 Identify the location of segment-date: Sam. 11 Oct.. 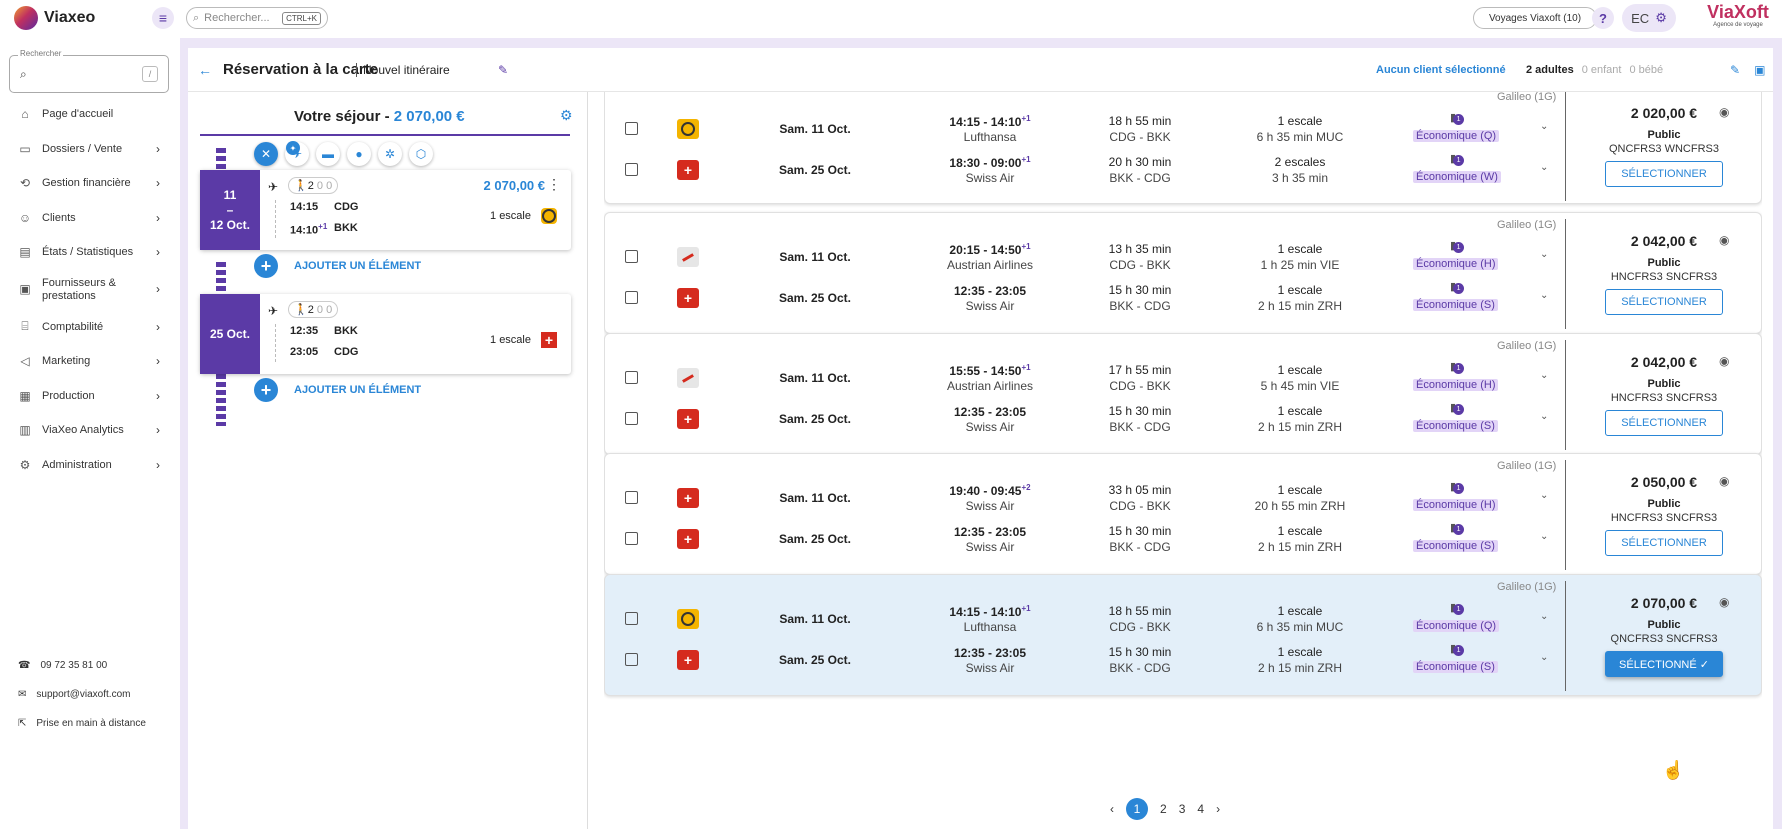
(815, 378).